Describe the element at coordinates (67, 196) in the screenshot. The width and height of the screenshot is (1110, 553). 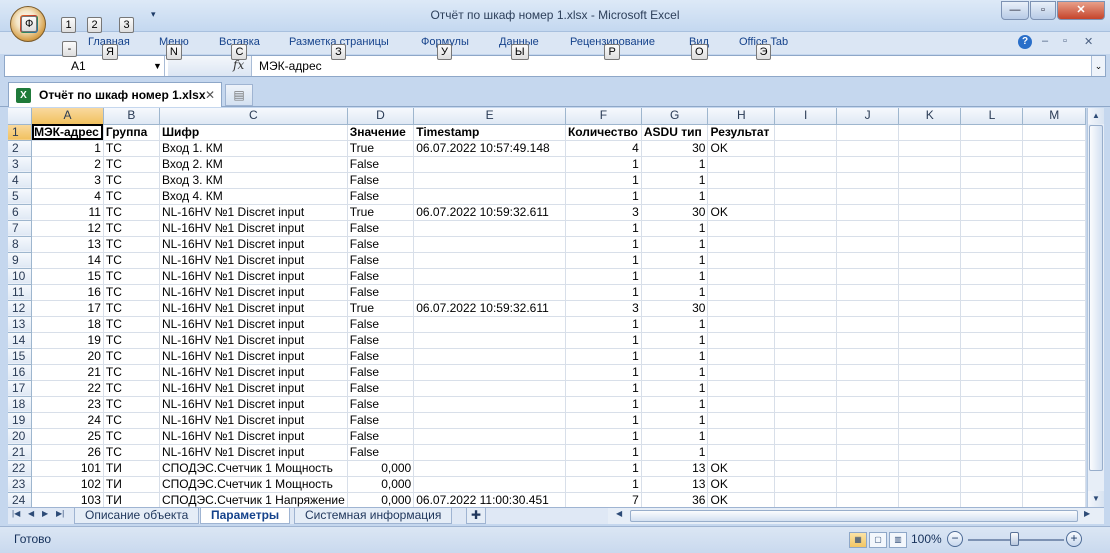
I see `cell: 4` at that location.